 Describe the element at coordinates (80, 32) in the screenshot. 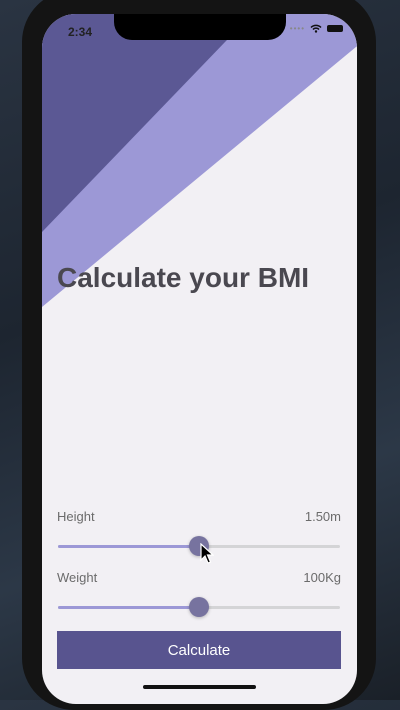

I see `status-time: 2:34` at that location.